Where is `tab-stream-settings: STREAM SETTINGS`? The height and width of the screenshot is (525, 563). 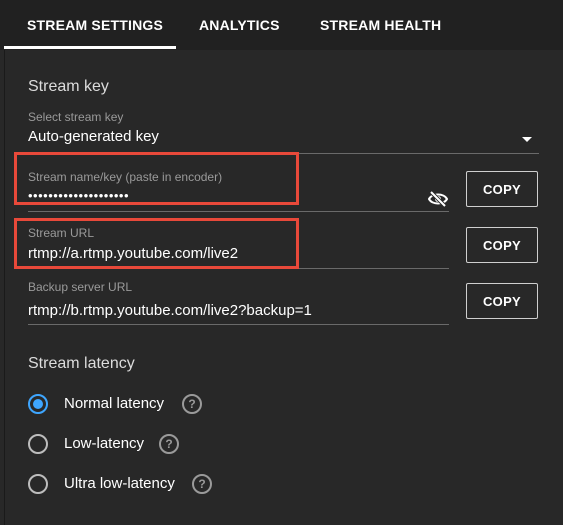
tab-stream-settings: STREAM SETTINGS is located at coordinates (95, 25).